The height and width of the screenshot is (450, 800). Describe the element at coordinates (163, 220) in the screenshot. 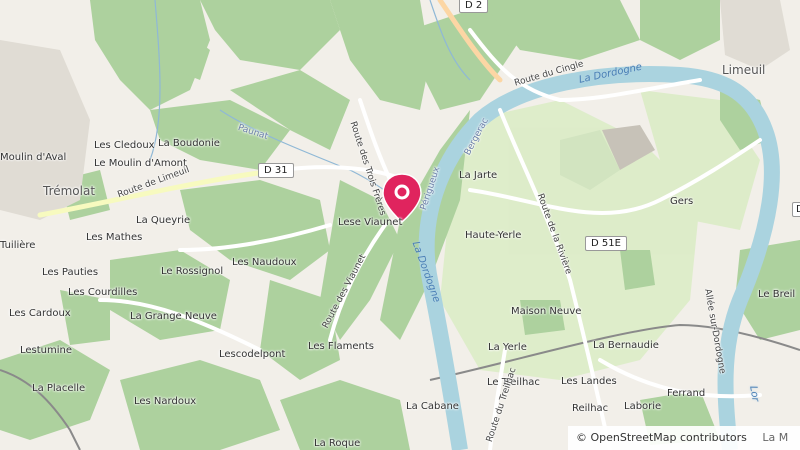

I see `place-label: La Queyrie` at that location.